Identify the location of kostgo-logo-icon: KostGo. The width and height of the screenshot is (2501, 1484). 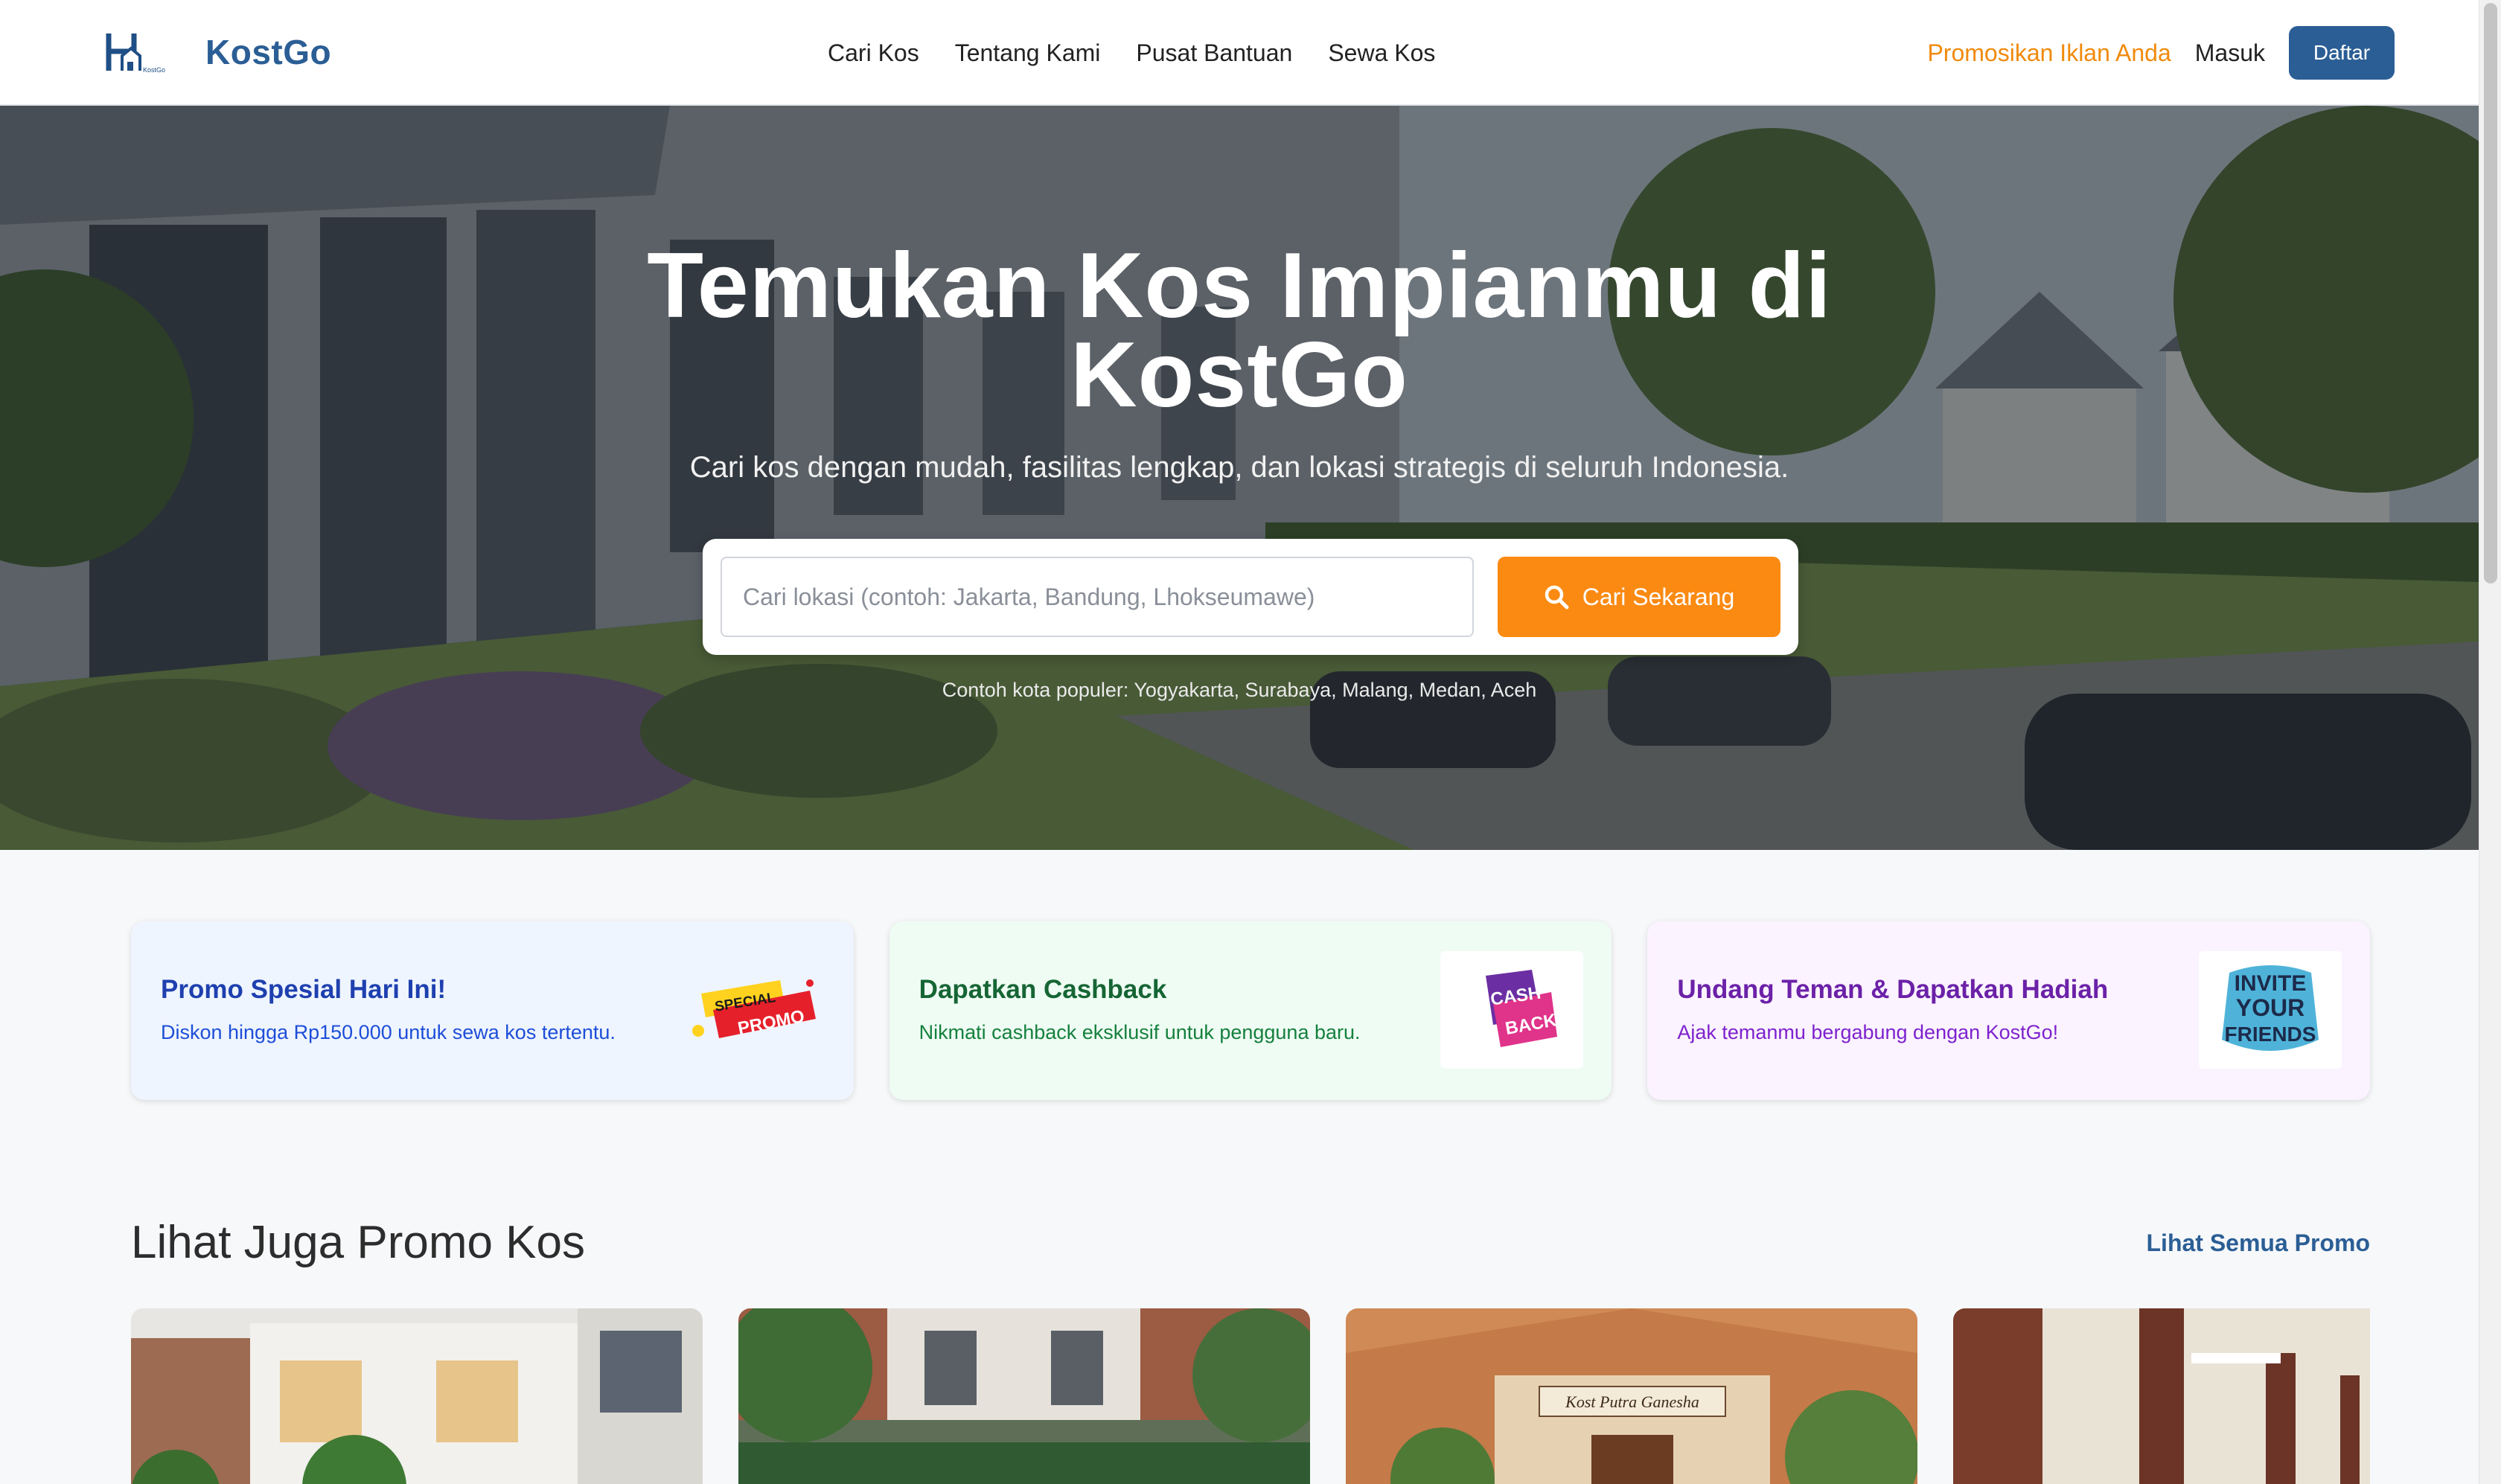
(135, 53).